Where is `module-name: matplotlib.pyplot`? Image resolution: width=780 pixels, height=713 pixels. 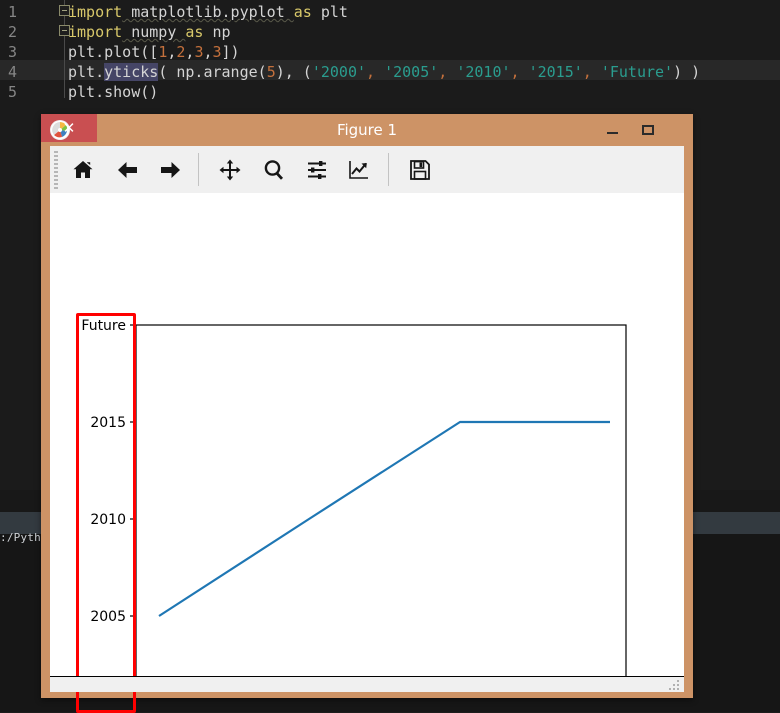 module-name: matplotlib.pyplot is located at coordinates (208, 12).